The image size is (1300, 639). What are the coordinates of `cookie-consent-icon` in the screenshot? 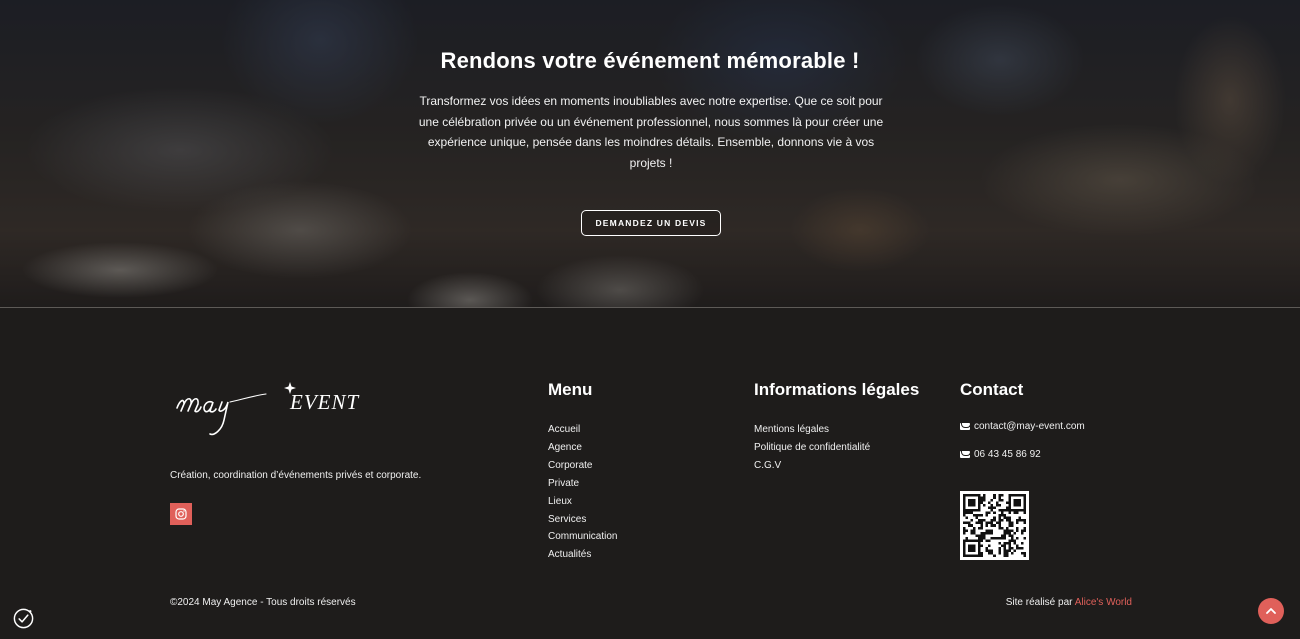 It's located at (23, 618).